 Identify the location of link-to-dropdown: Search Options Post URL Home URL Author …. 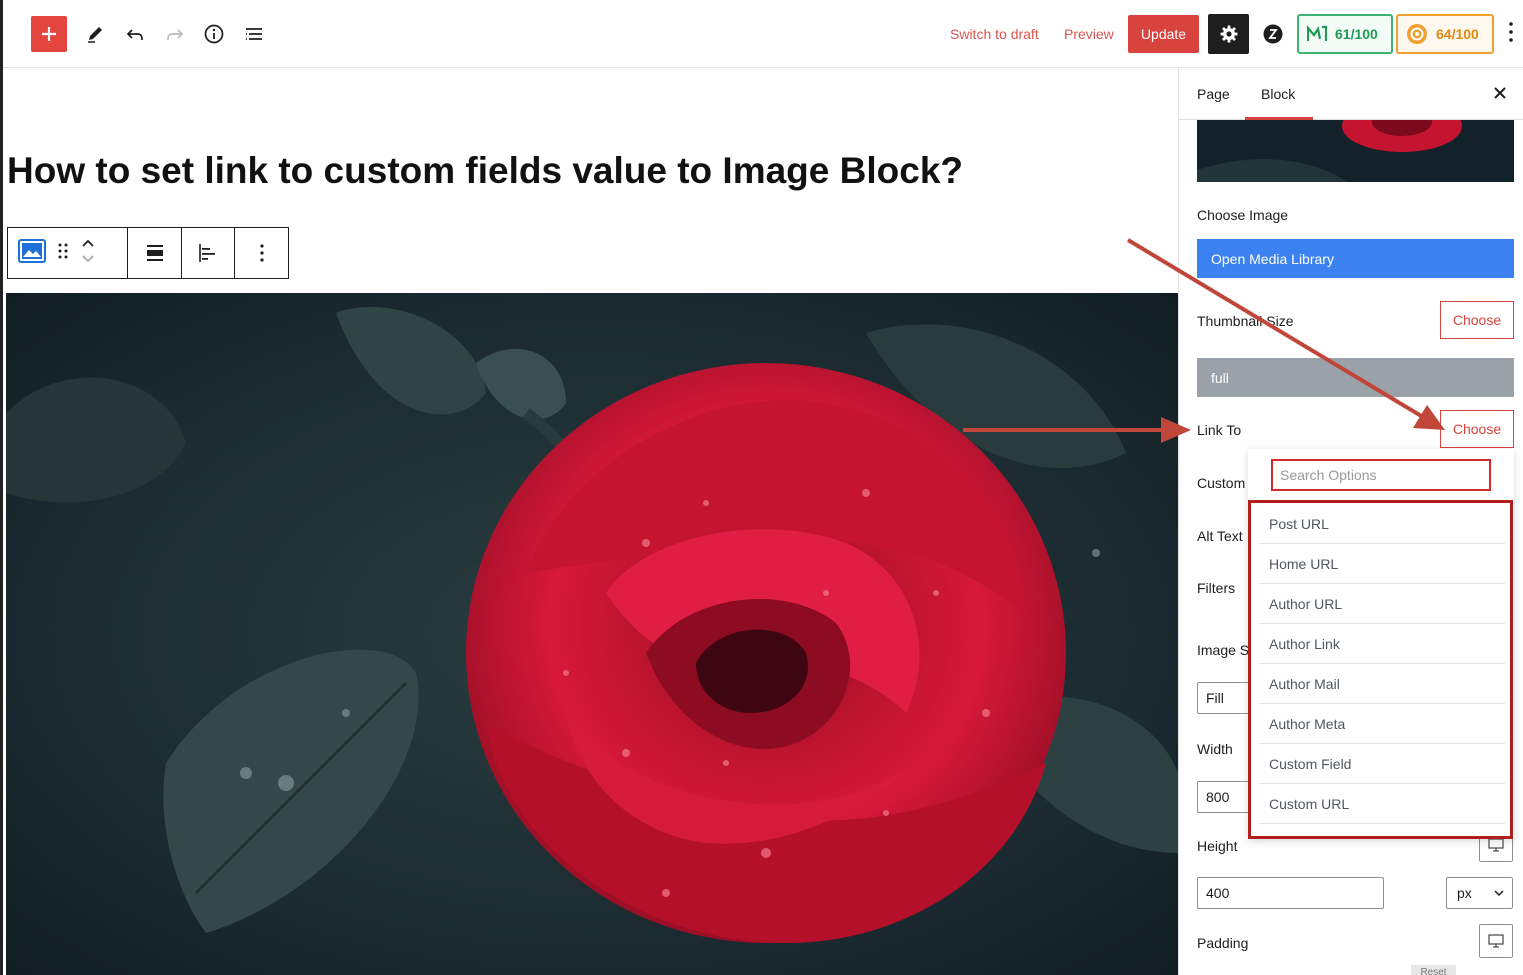
(1381, 644).